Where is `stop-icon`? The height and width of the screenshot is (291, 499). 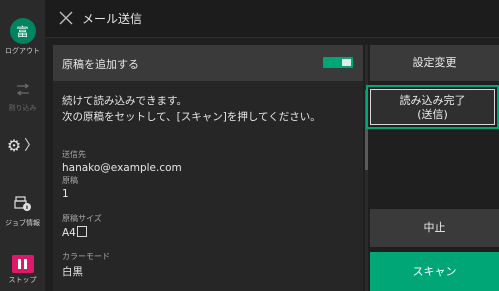
stop-icon is located at coordinates (22, 264).